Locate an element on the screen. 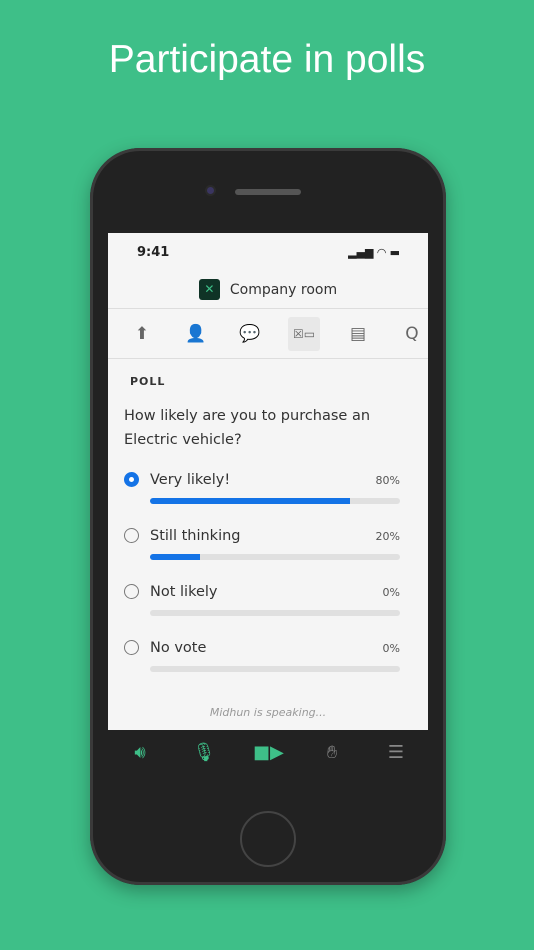 The image size is (534, 950). option-name: Very likely! is located at coordinates (190, 480).